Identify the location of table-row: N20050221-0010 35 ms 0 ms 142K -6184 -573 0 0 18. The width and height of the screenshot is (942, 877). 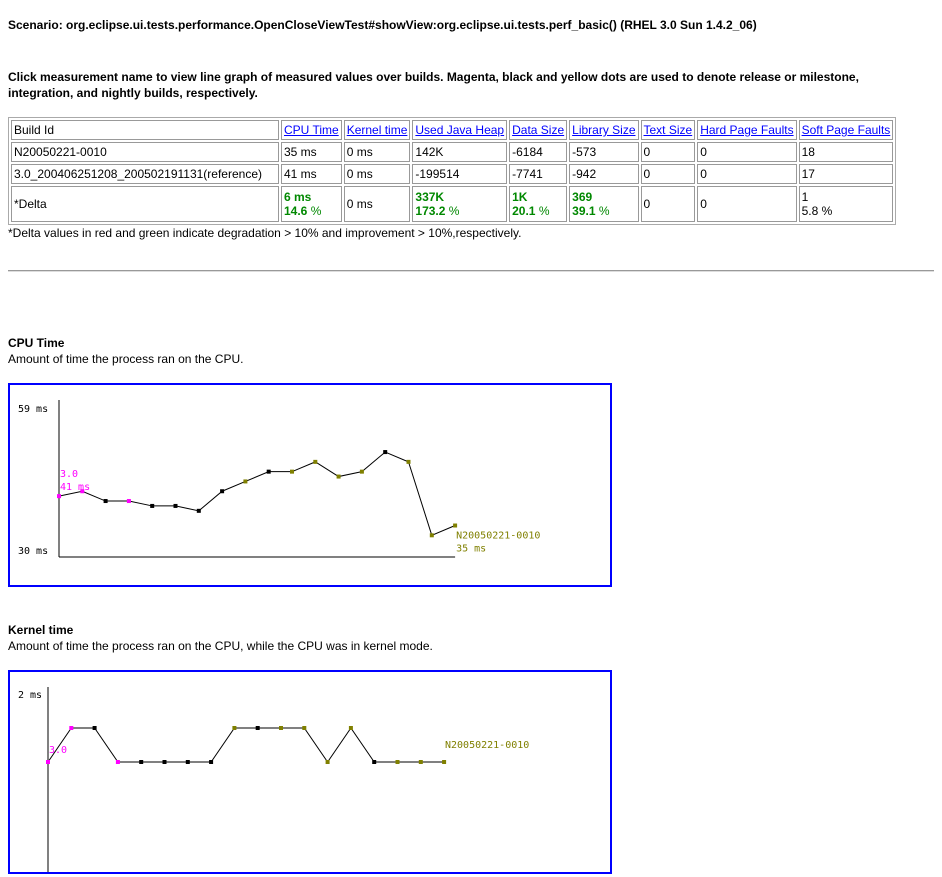
(452, 152).